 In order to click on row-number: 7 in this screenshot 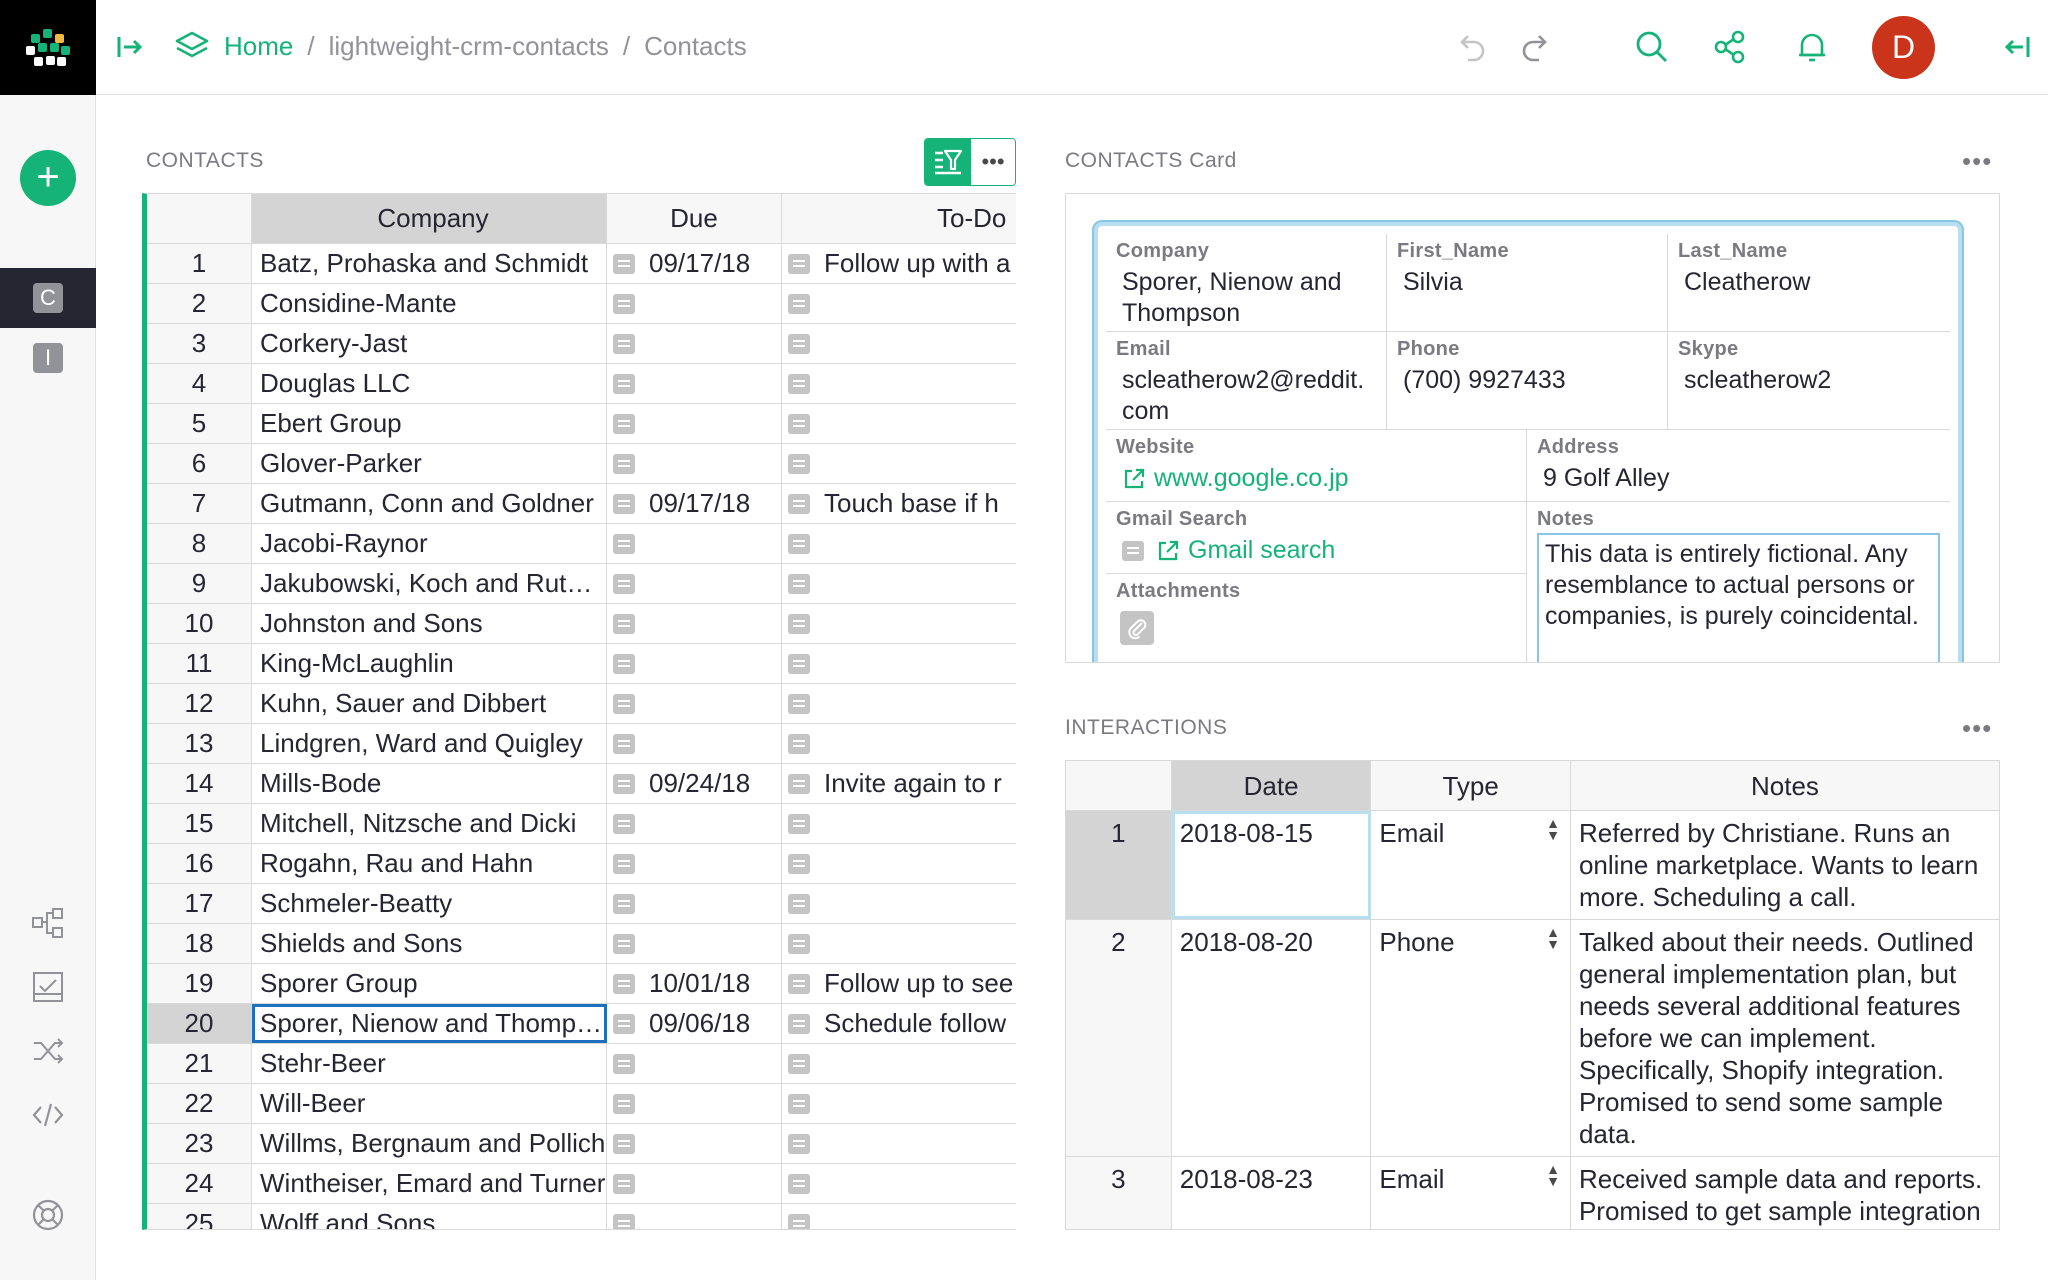, I will do `click(199, 503)`.